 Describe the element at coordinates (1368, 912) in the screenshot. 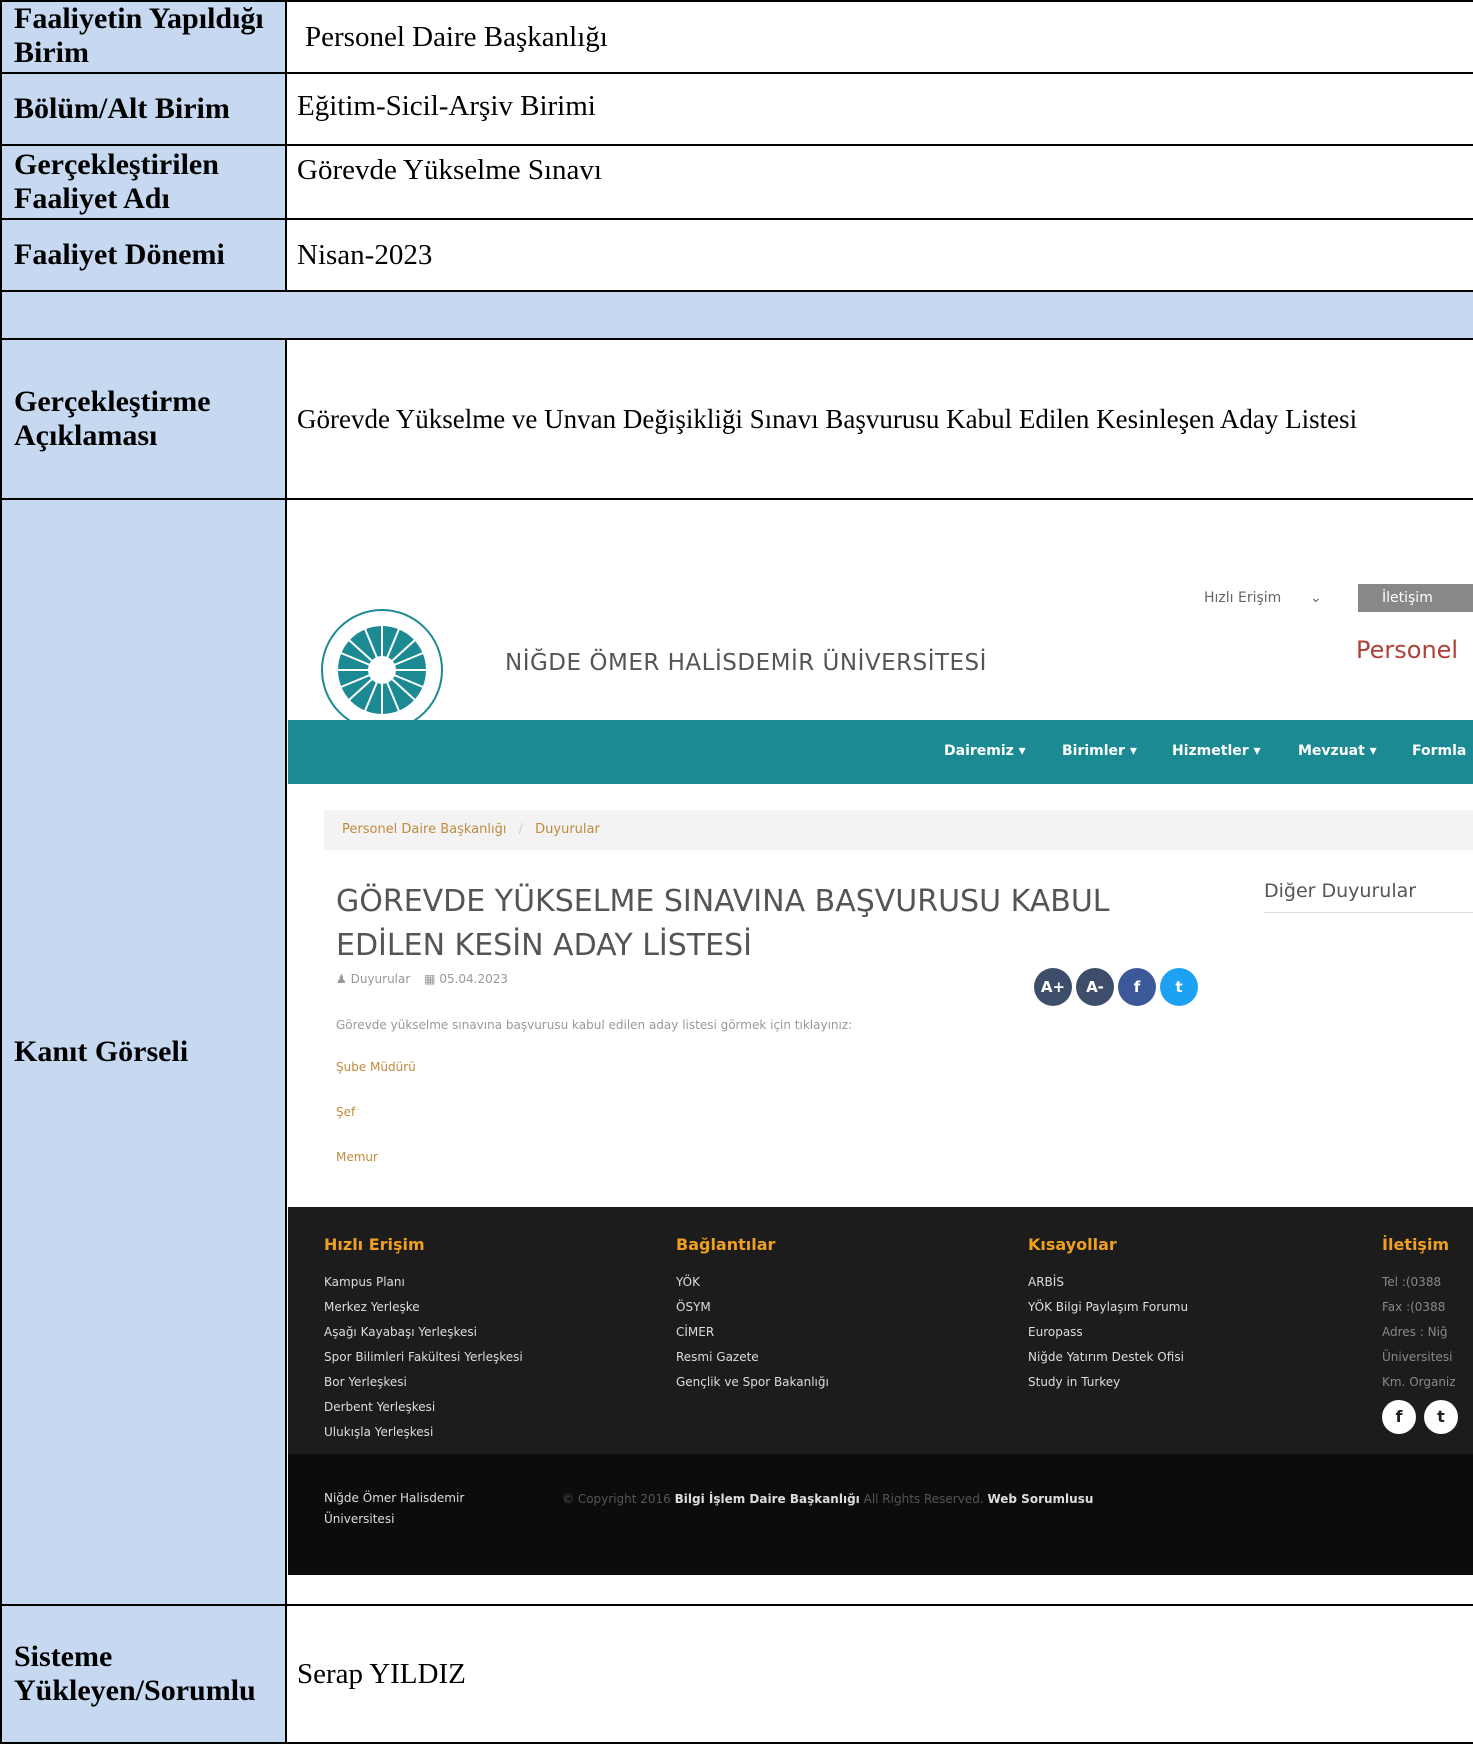

I see `sidebar-divider` at that location.